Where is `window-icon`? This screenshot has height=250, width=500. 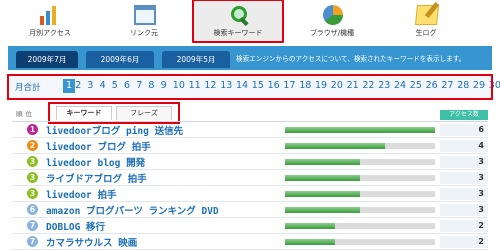 window-icon is located at coordinates (145, 15).